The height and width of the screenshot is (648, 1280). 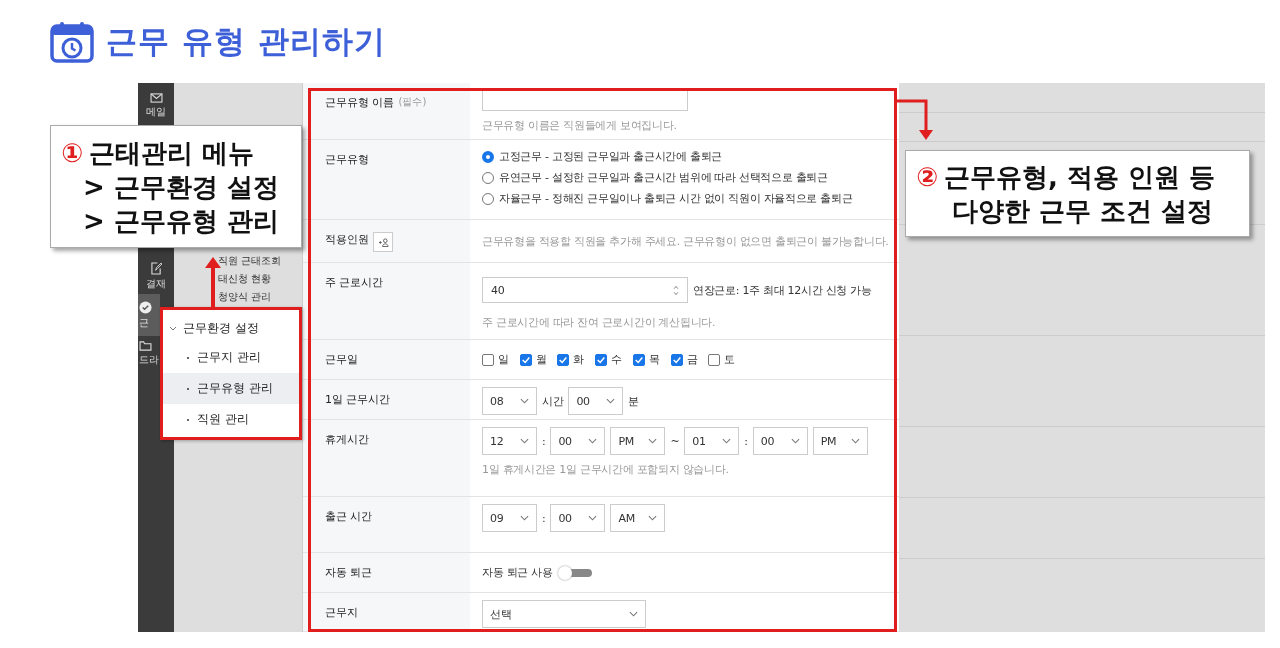 I want to click on sidebar-item: 근, so click(x=149, y=315).